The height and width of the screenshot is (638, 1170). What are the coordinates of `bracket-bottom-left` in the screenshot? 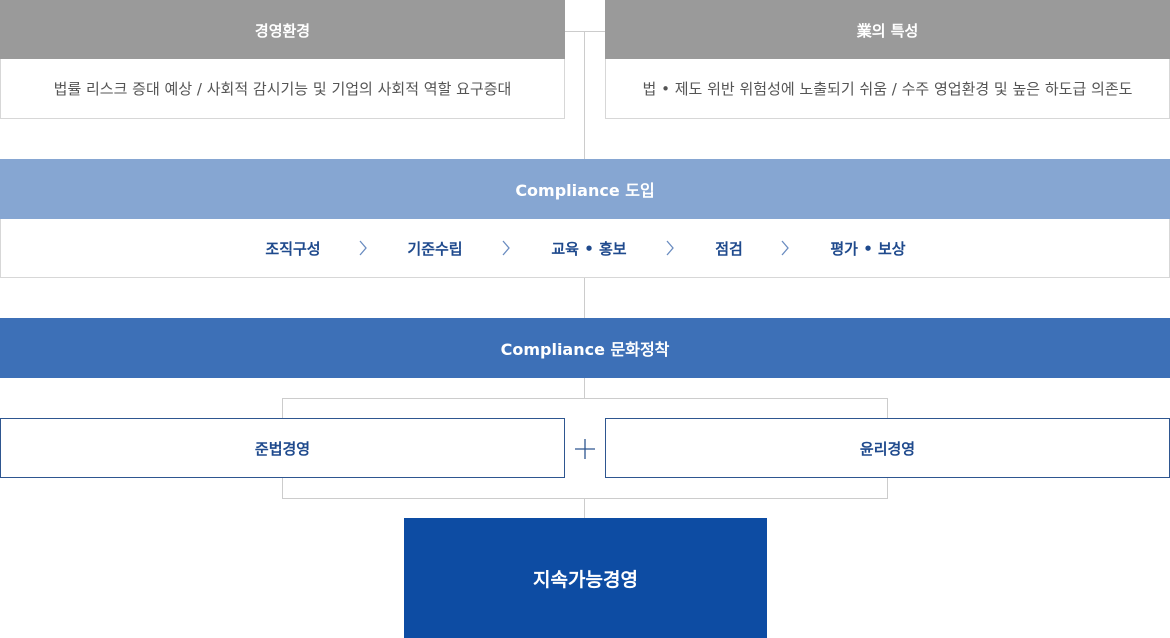 It's located at (282, 488).